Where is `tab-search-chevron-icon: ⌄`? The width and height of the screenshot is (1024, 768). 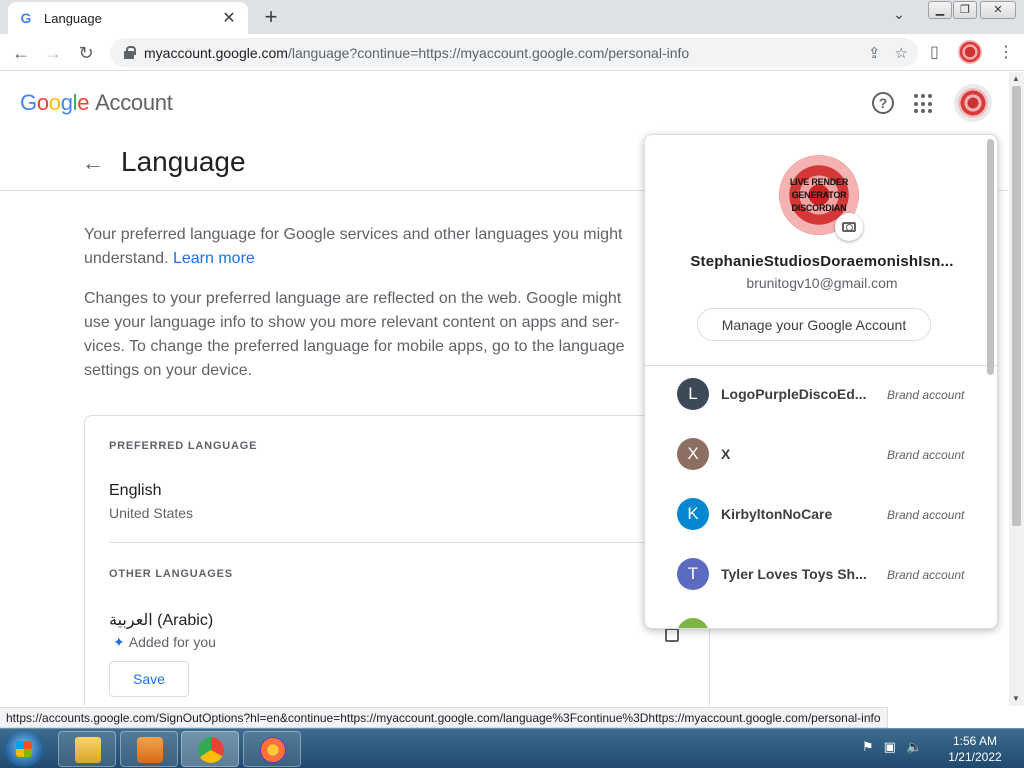
tab-search-chevron-icon: ⌄ is located at coordinates (899, 14).